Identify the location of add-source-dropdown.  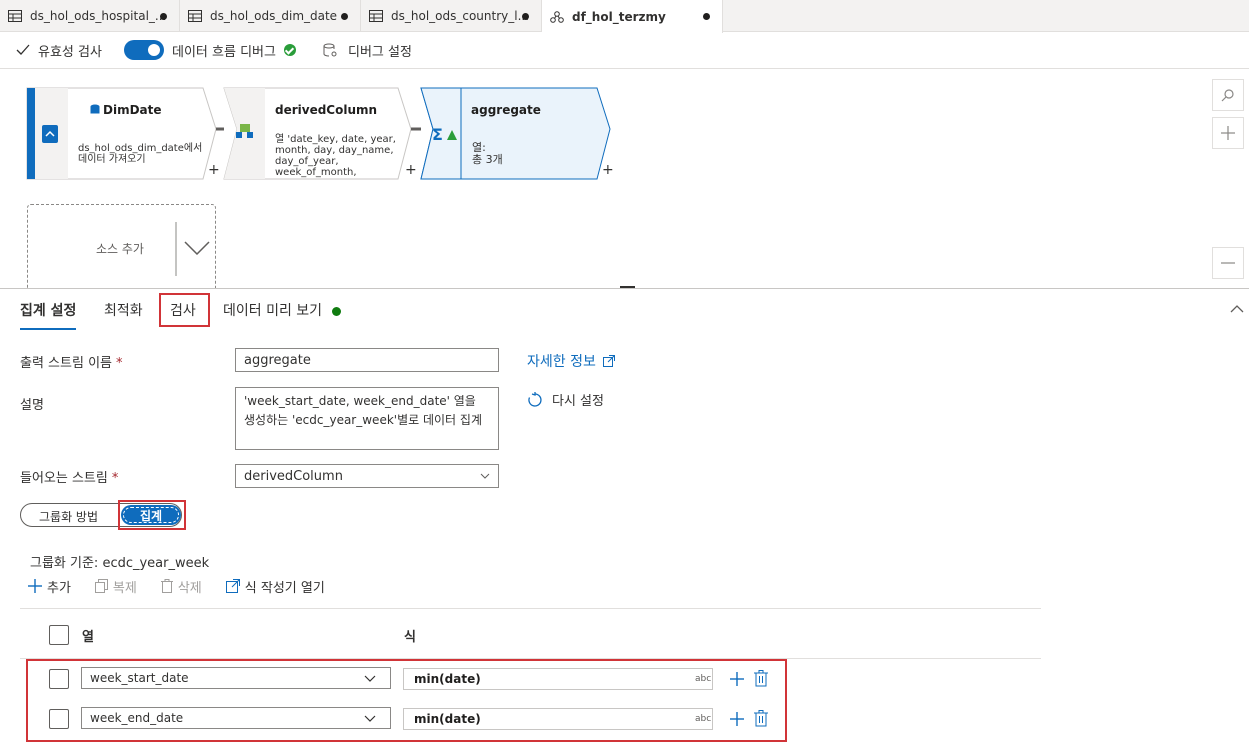
(193, 249).